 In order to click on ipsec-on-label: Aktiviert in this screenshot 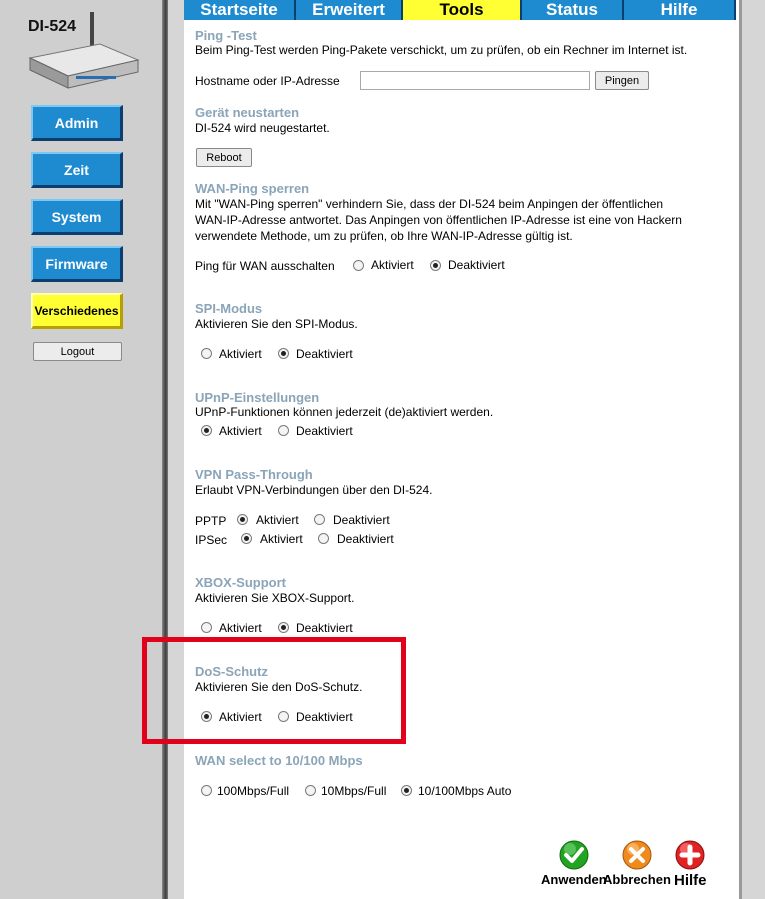, I will do `click(281, 539)`.